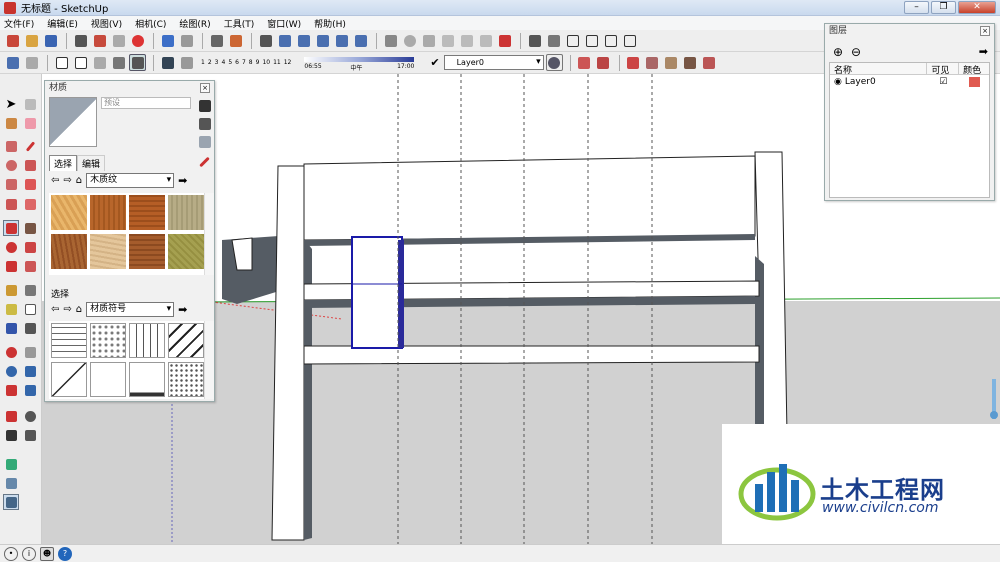 This screenshot has width=1000, height=562. I want to click on rotate-tool-icon, so click(11, 247).